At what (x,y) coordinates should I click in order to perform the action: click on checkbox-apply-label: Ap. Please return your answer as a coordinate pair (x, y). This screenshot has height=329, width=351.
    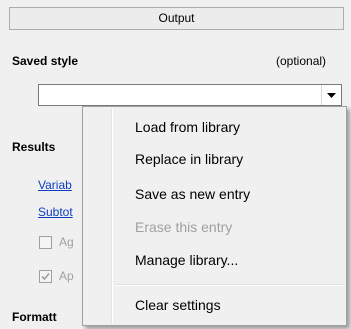
    Looking at the image, I should click on (66, 276).